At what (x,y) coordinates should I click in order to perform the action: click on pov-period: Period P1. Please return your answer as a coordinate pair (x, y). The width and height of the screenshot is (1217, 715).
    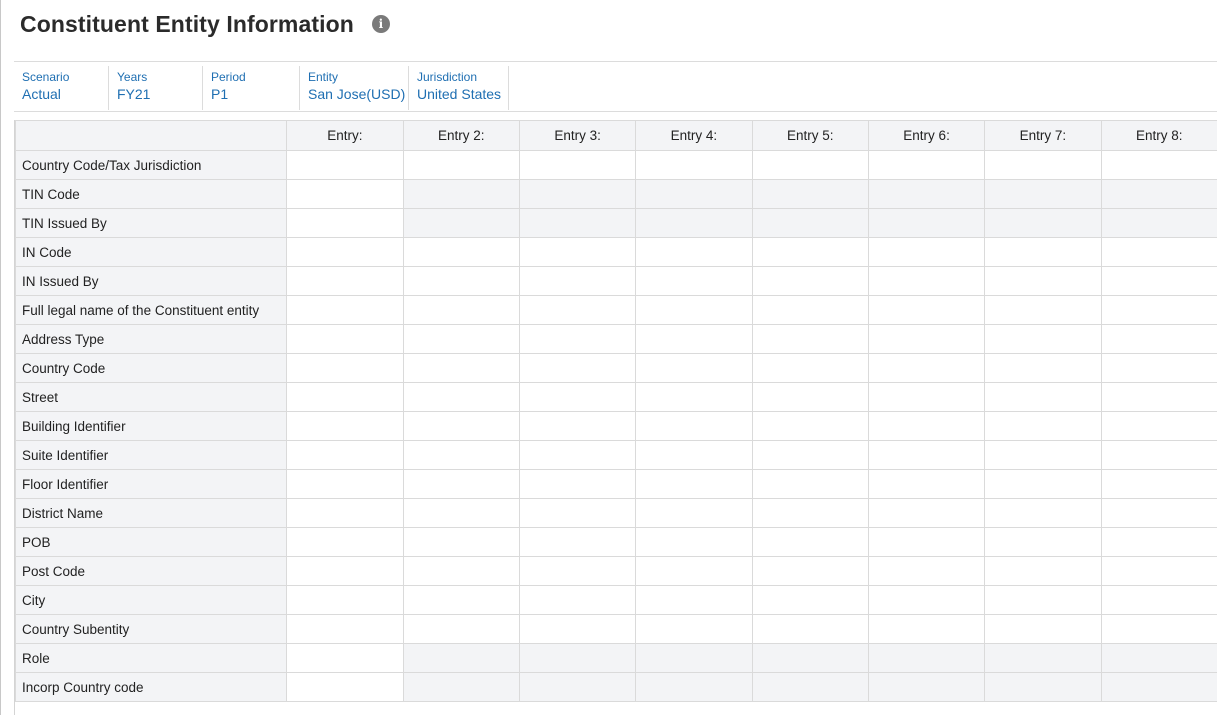
    Looking at the image, I should click on (251, 88).